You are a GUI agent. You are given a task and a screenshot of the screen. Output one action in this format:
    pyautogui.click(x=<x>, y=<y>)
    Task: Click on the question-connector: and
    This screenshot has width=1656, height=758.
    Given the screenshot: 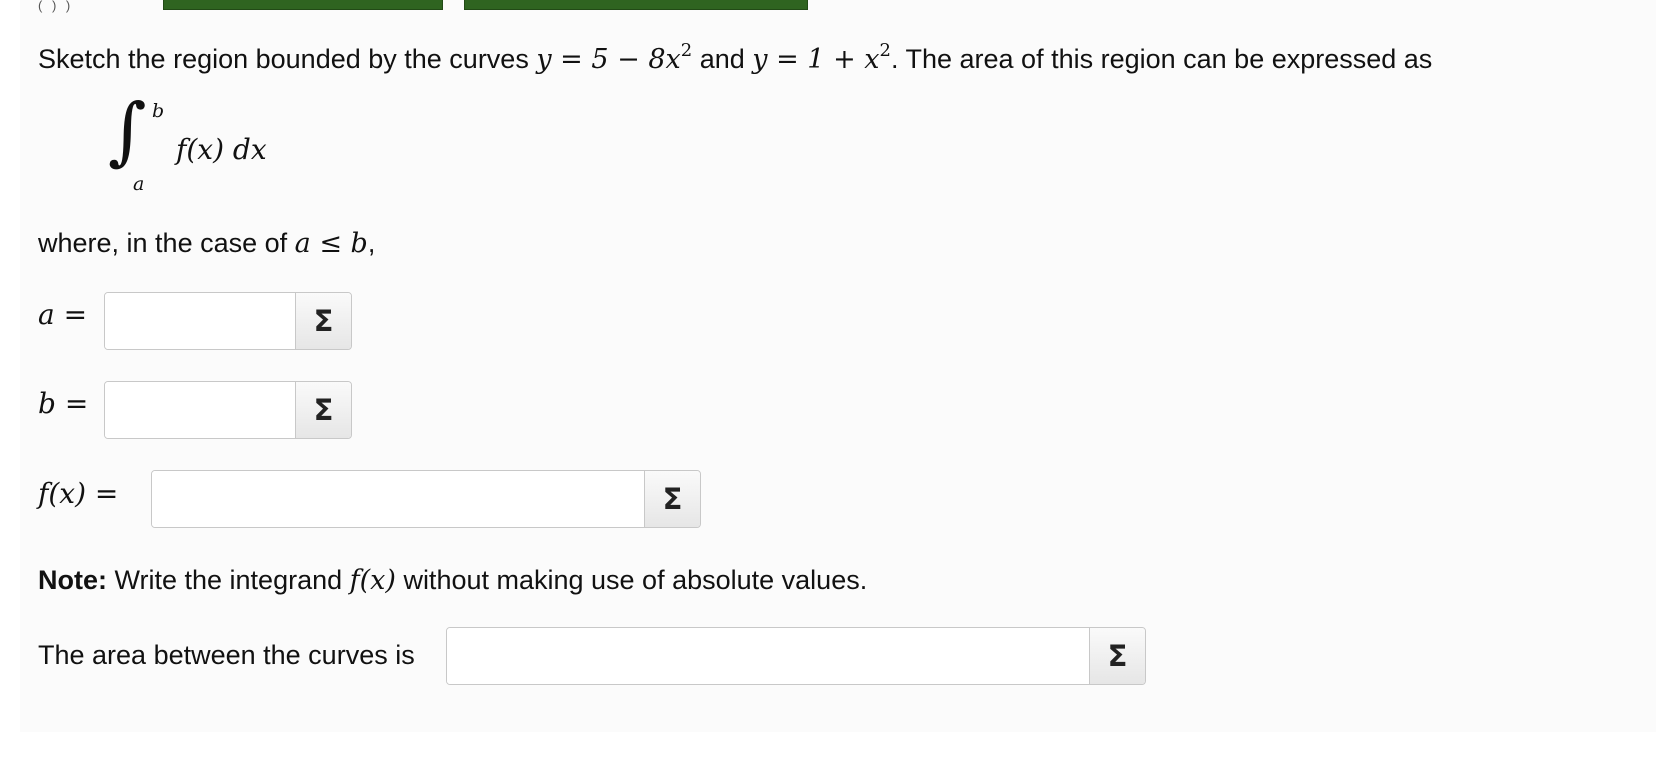 What is the action you would take?
    pyautogui.click(x=722, y=59)
    